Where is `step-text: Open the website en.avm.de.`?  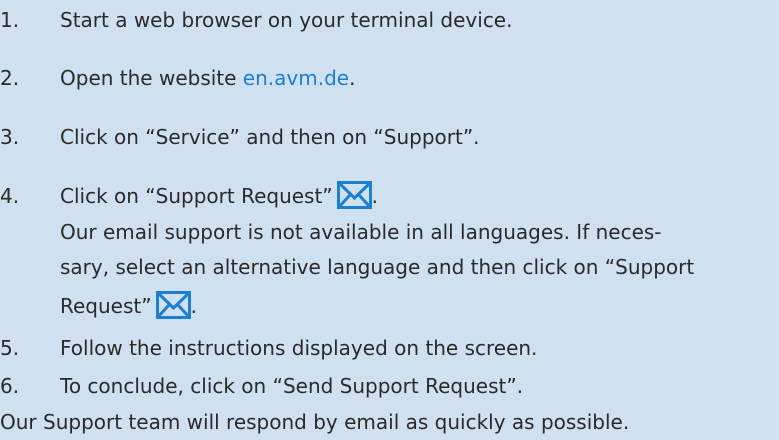 step-text: Open the website en.avm.de. is located at coordinates (207, 78).